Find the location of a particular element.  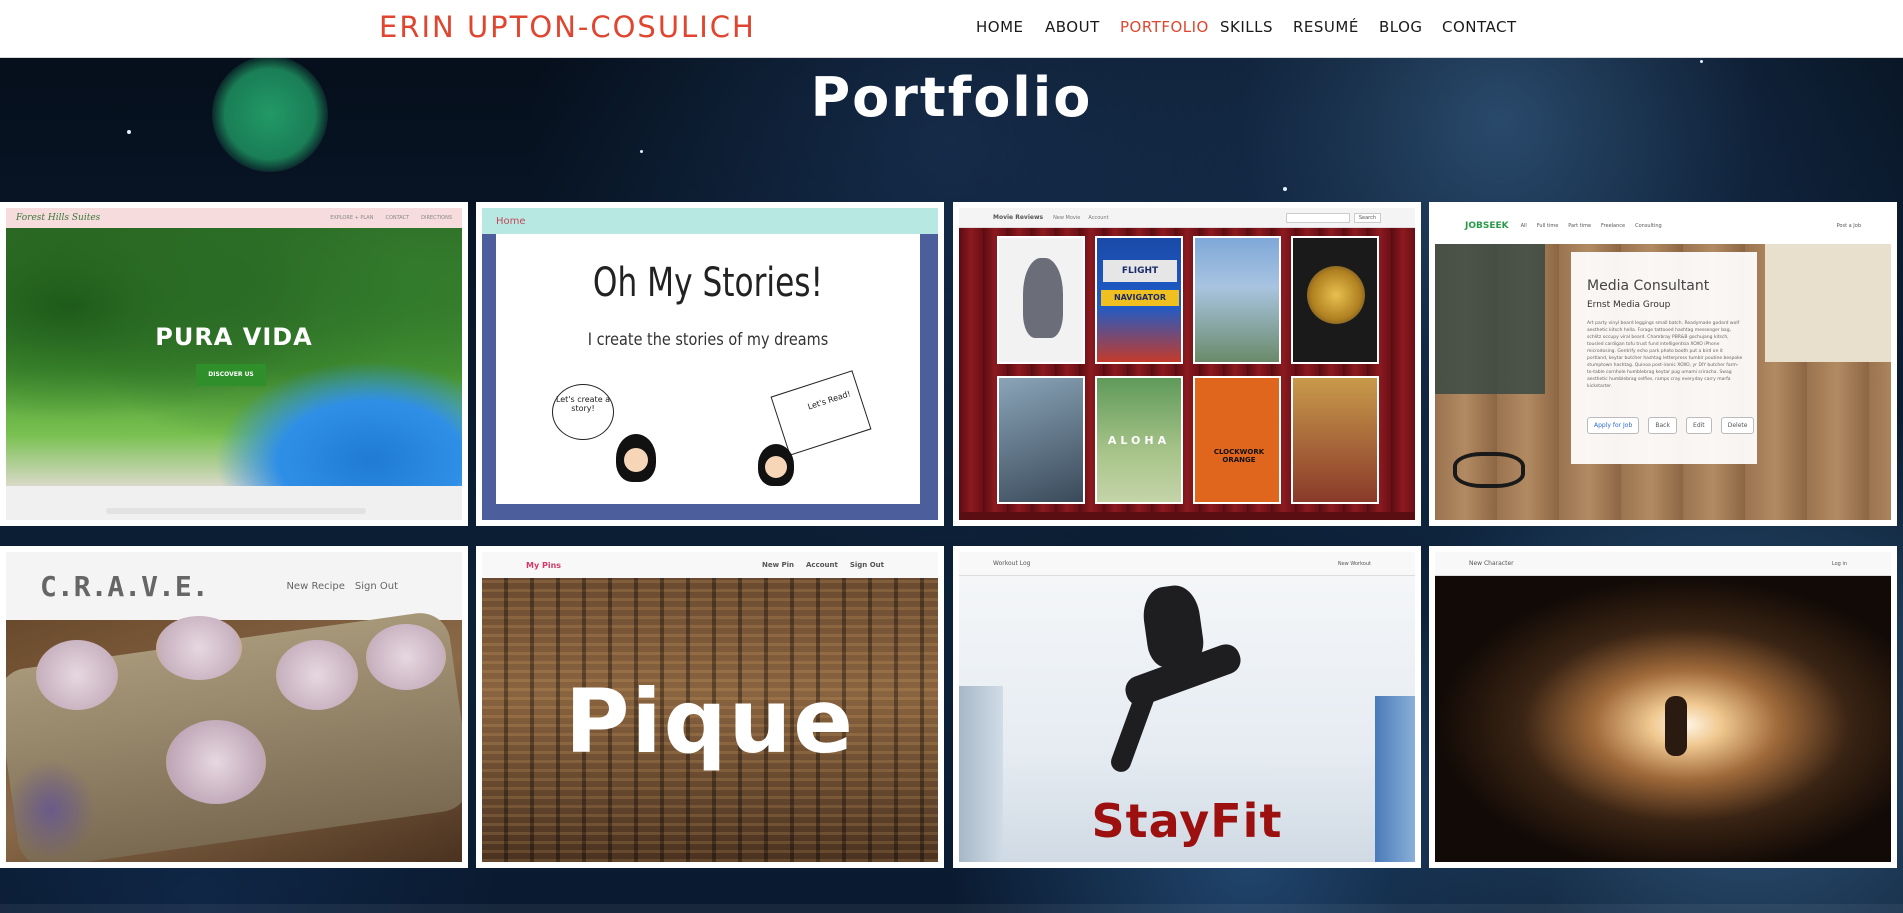

cupcake-photo is located at coordinates (234, 735).